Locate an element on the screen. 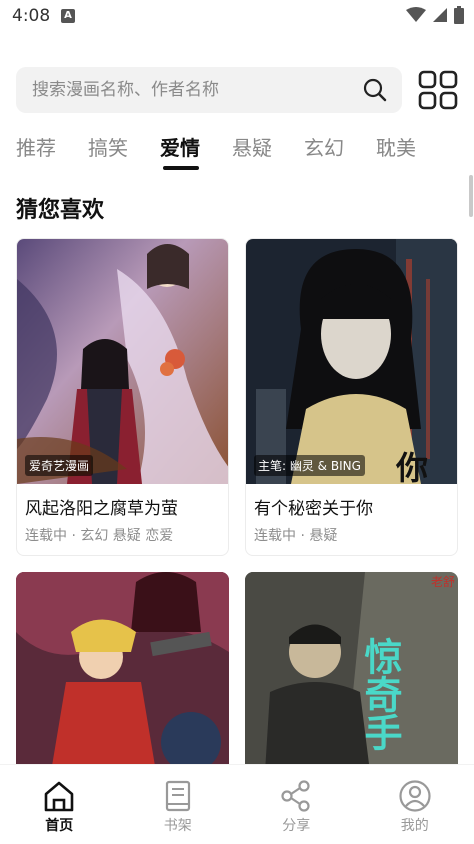  status-icons is located at coordinates (435, 15).